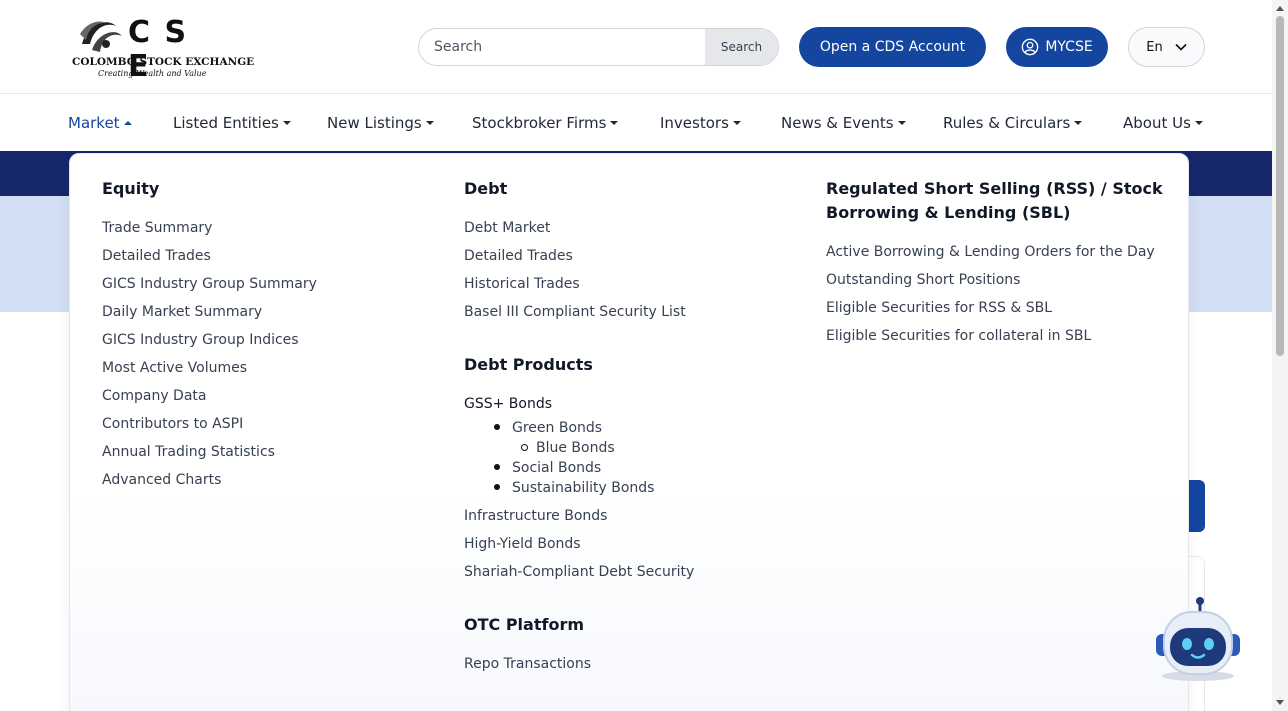  I want to click on menu-link-repo-transactions: Repo Transactions, so click(527, 664).